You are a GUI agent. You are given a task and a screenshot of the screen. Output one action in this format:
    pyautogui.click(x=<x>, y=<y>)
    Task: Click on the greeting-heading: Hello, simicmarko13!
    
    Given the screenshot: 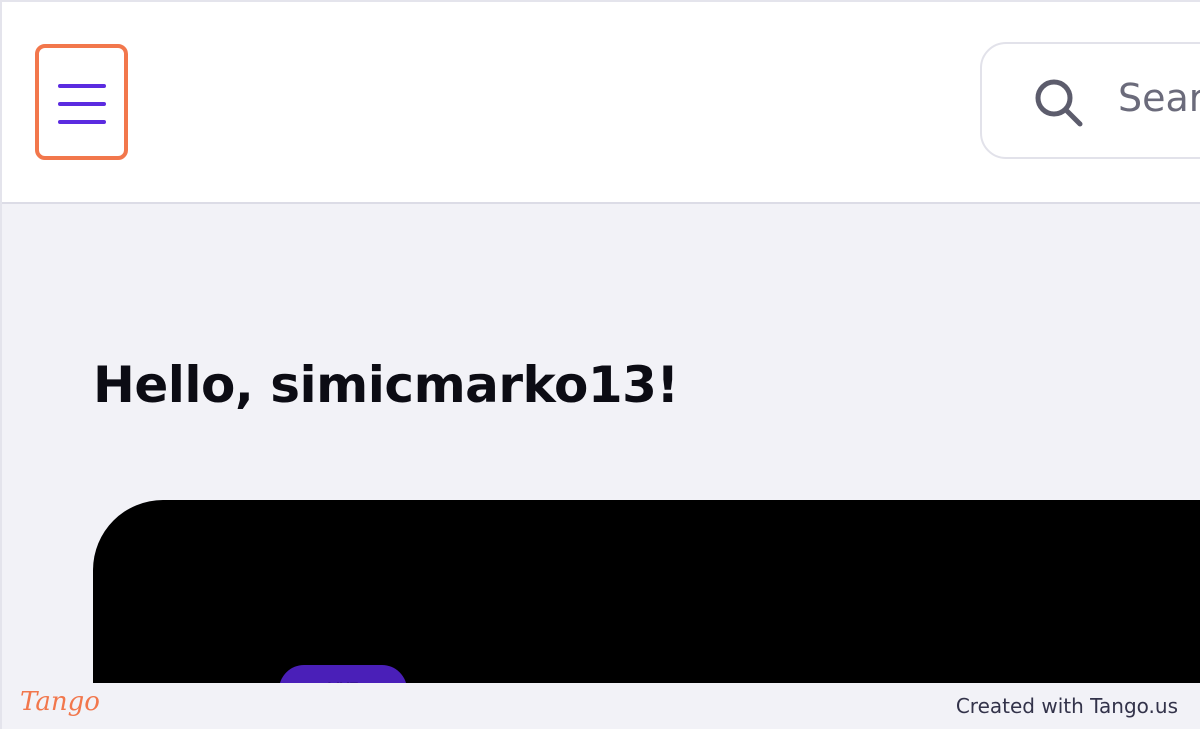 What is the action you would take?
    pyautogui.click(x=386, y=385)
    